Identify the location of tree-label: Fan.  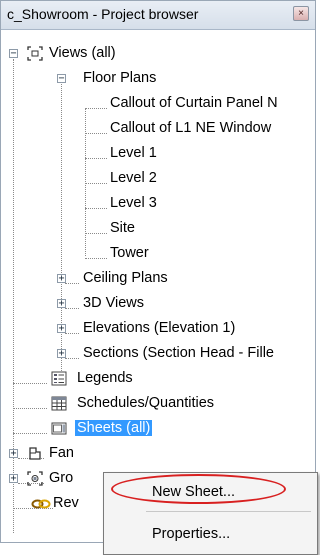
(61, 453).